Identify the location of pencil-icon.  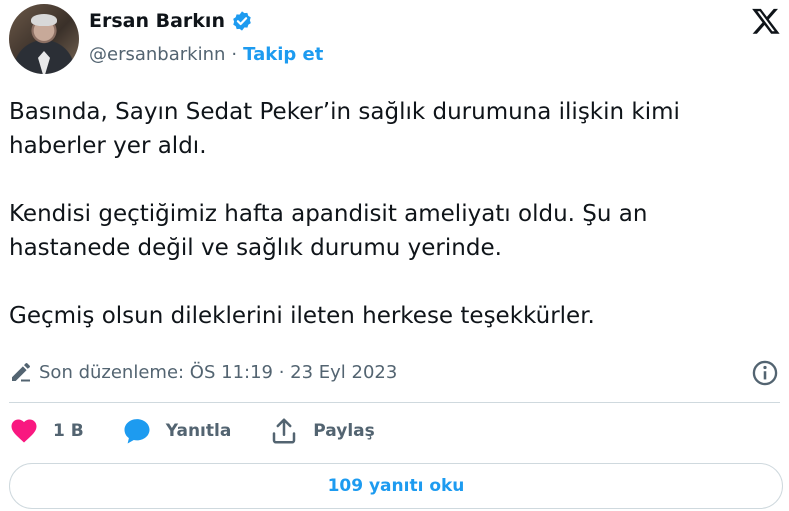
(21, 372).